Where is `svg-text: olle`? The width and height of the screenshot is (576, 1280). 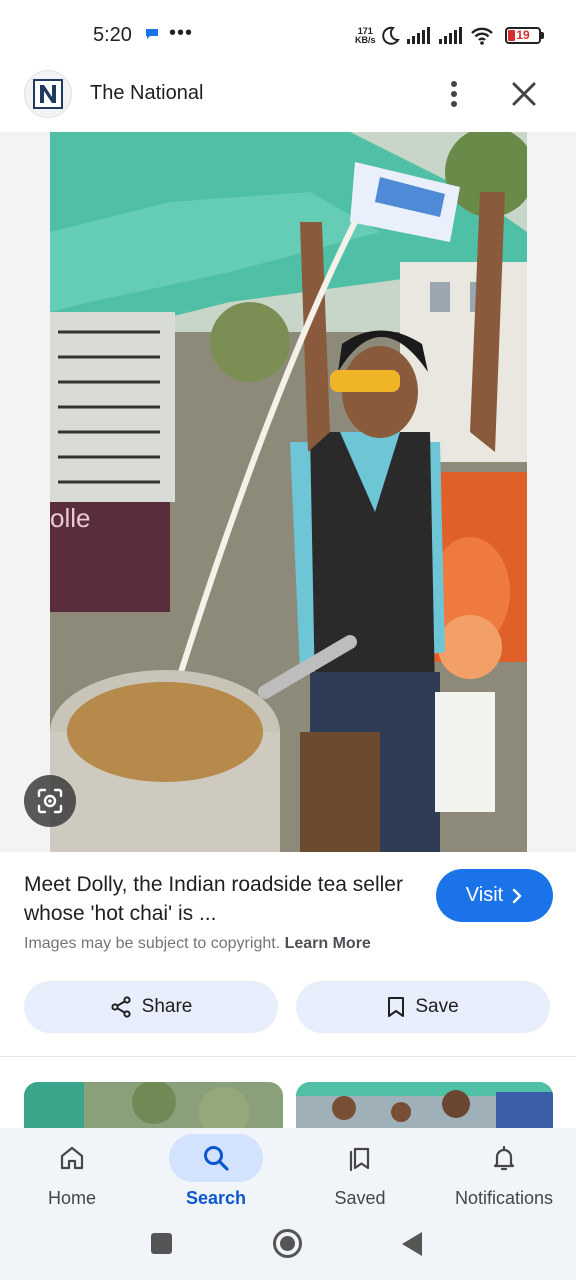 svg-text: olle is located at coordinates (70, 518).